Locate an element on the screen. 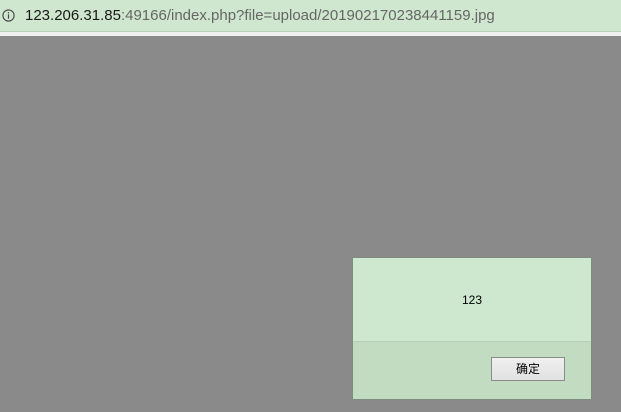 This screenshot has width=621, height=412. alert-message: 123 is located at coordinates (472, 300).